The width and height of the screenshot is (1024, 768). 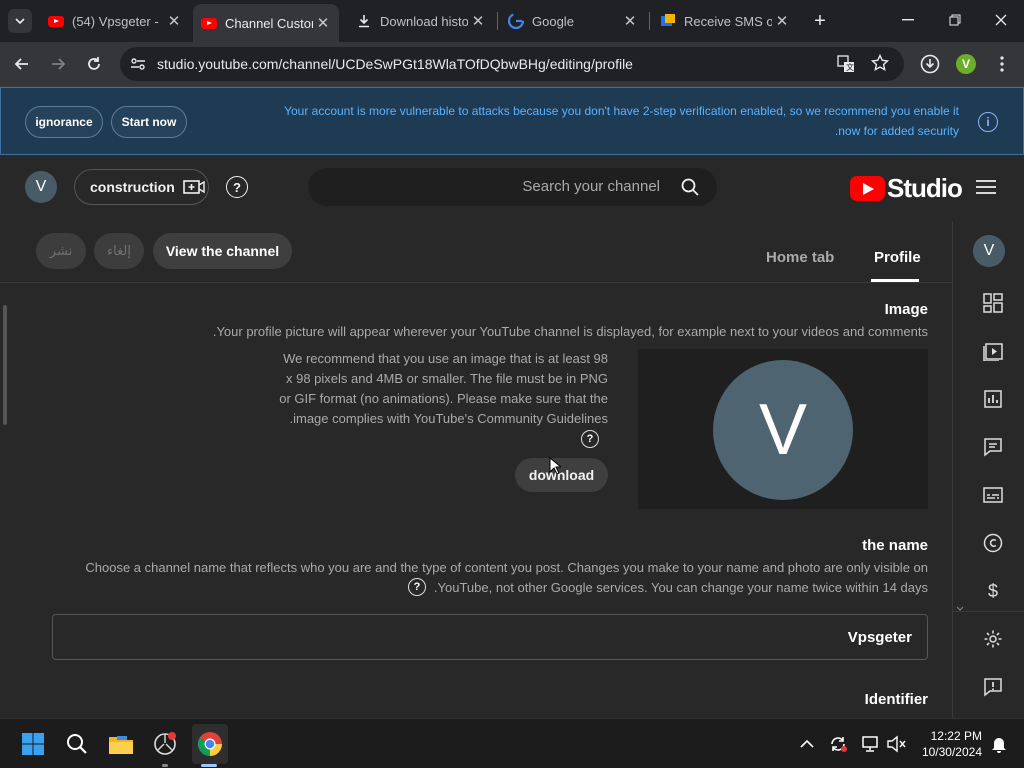 I want to click on chevron-up-icon, so click(x=807, y=744).